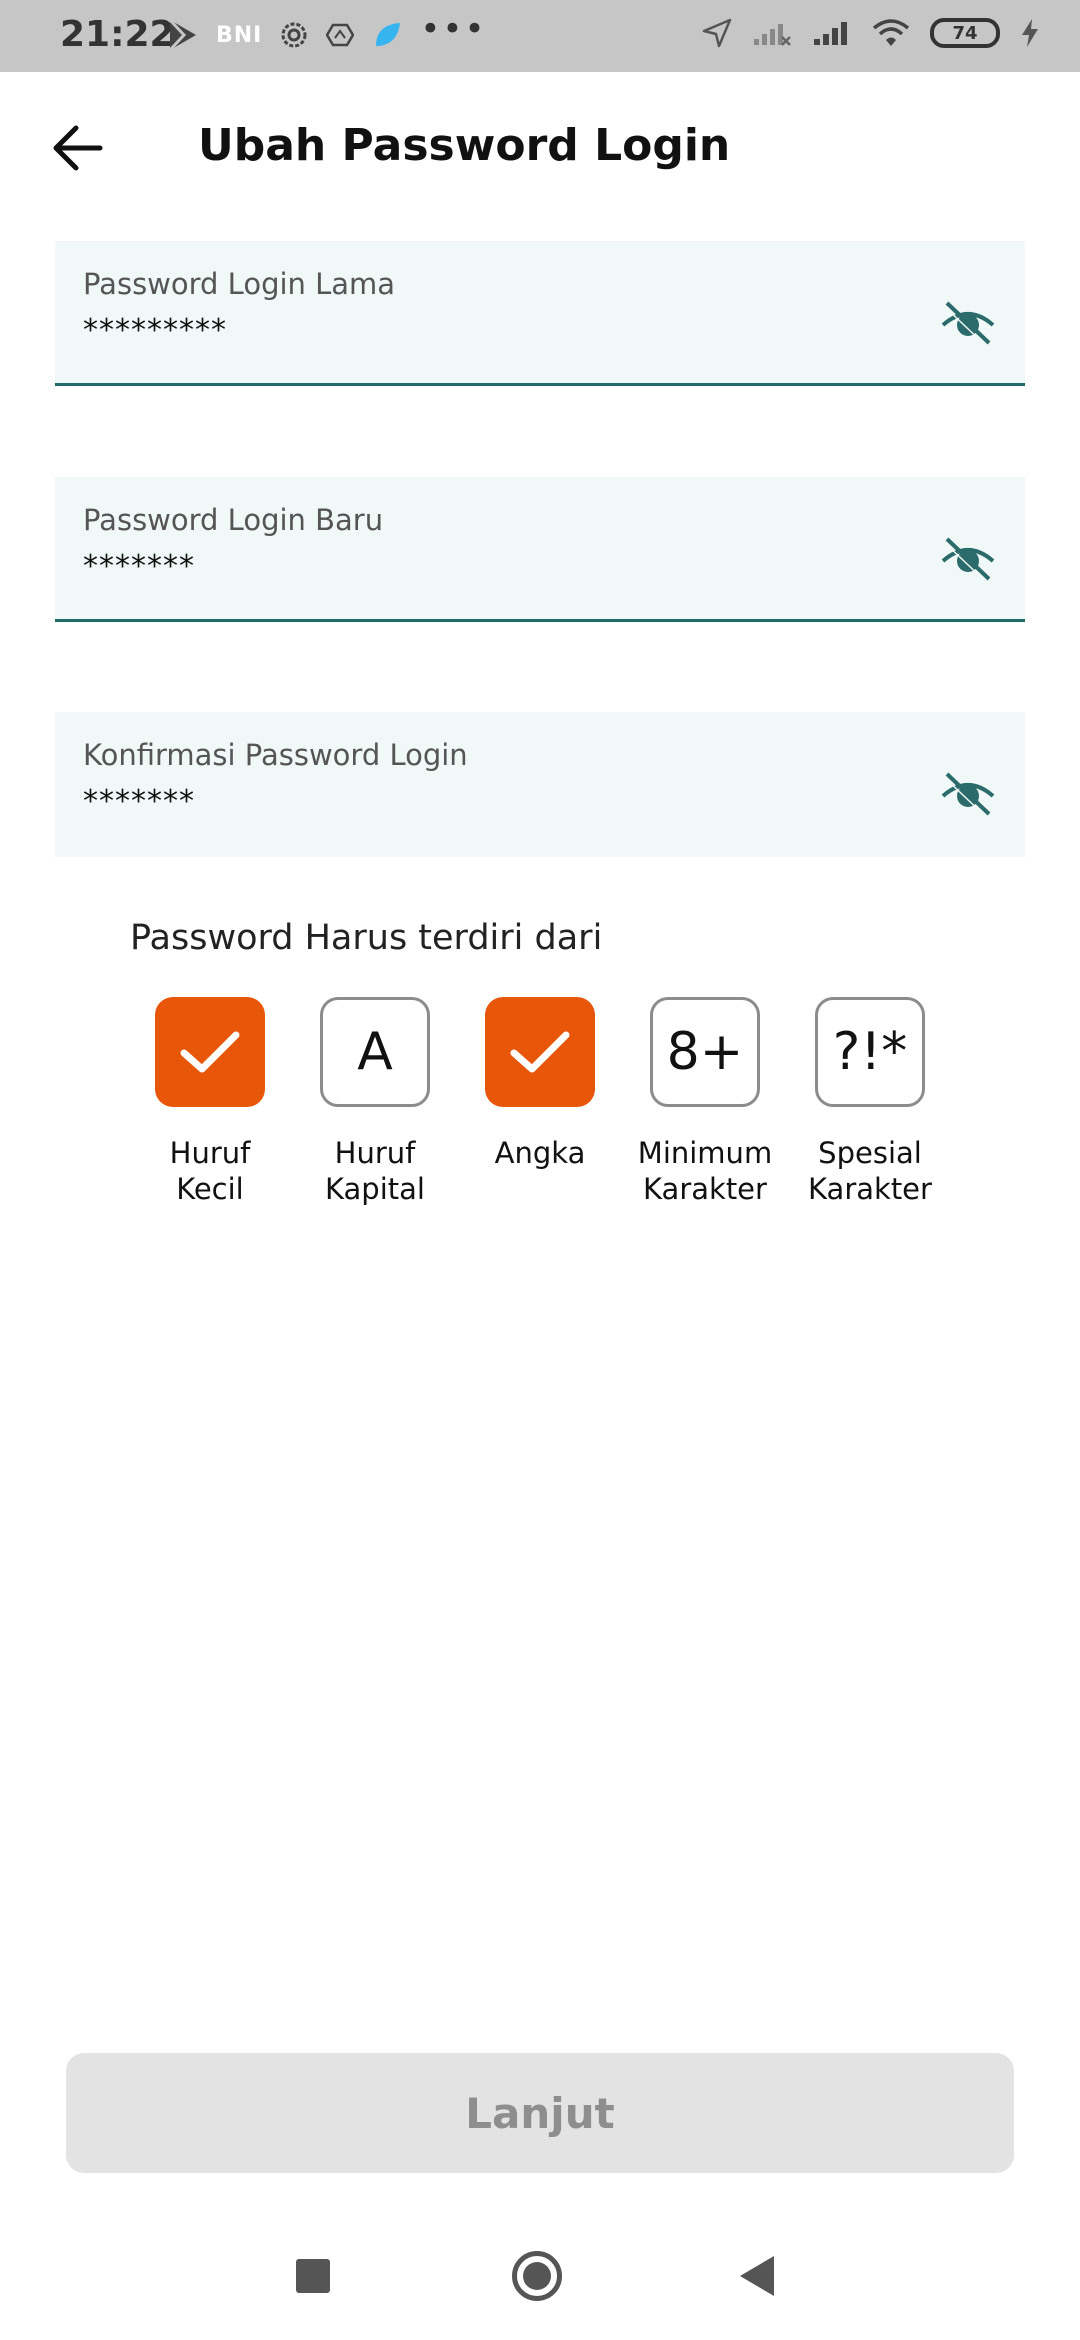 This screenshot has width=1080, height=2340. Describe the element at coordinates (183, 35) in the screenshot. I see `play-store-icon` at that location.